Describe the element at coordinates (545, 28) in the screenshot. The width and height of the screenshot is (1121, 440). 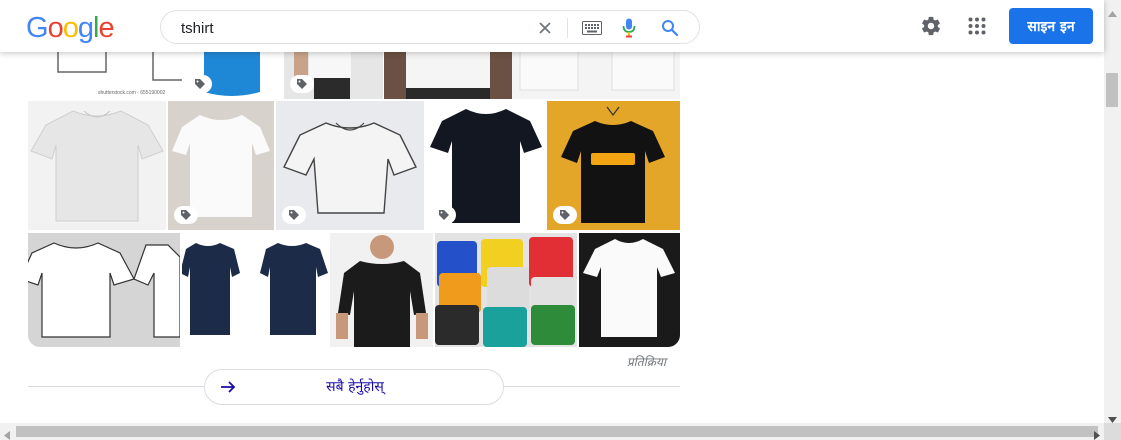
I see `close-icon` at that location.